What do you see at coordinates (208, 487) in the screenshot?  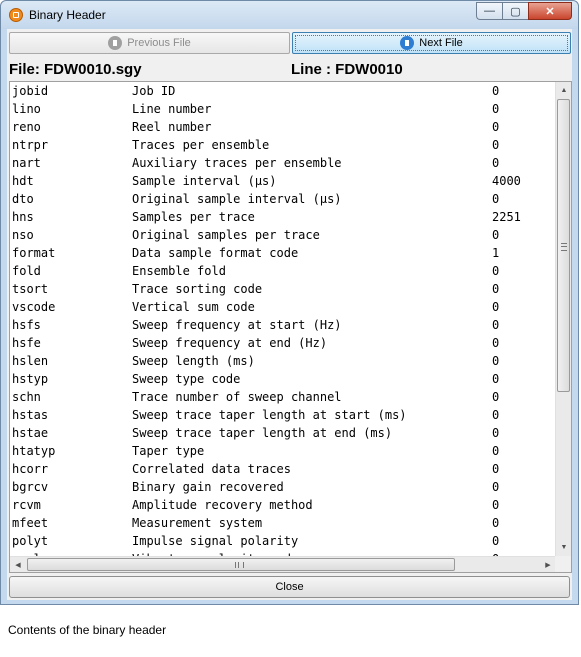 I see `field-description: Binary gain recovered` at bounding box center [208, 487].